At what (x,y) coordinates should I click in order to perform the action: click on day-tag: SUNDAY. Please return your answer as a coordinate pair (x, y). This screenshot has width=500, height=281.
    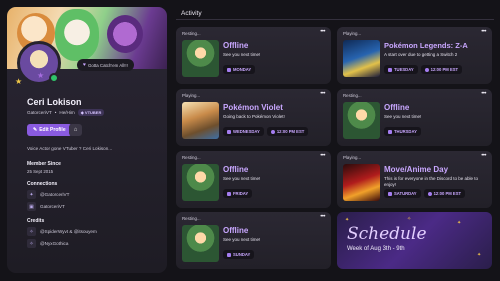
    Looking at the image, I should click on (239, 254).